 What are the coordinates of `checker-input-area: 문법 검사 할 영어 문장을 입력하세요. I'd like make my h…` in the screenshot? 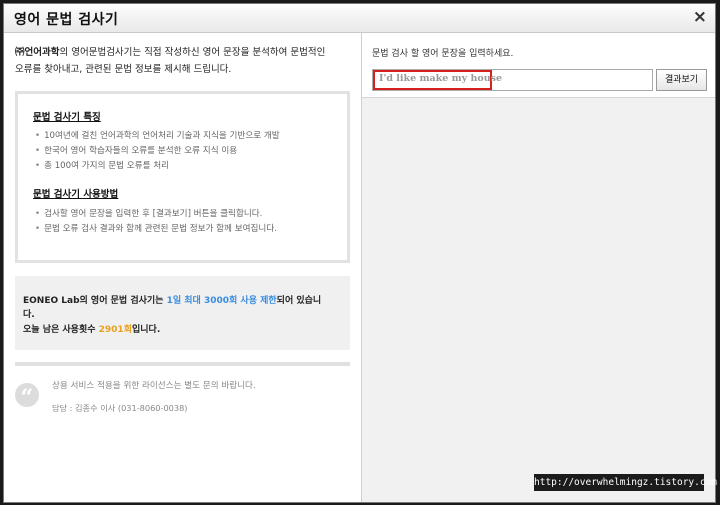 It's located at (538, 65).